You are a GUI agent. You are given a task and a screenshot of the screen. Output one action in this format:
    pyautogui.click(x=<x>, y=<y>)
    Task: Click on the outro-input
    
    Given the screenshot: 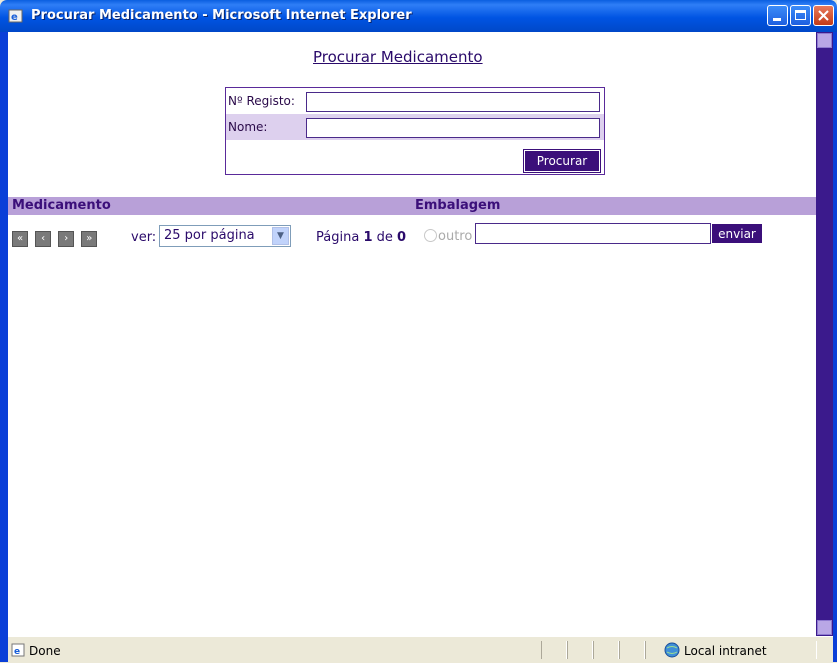 What is the action you would take?
    pyautogui.click(x=593, y=233)
    